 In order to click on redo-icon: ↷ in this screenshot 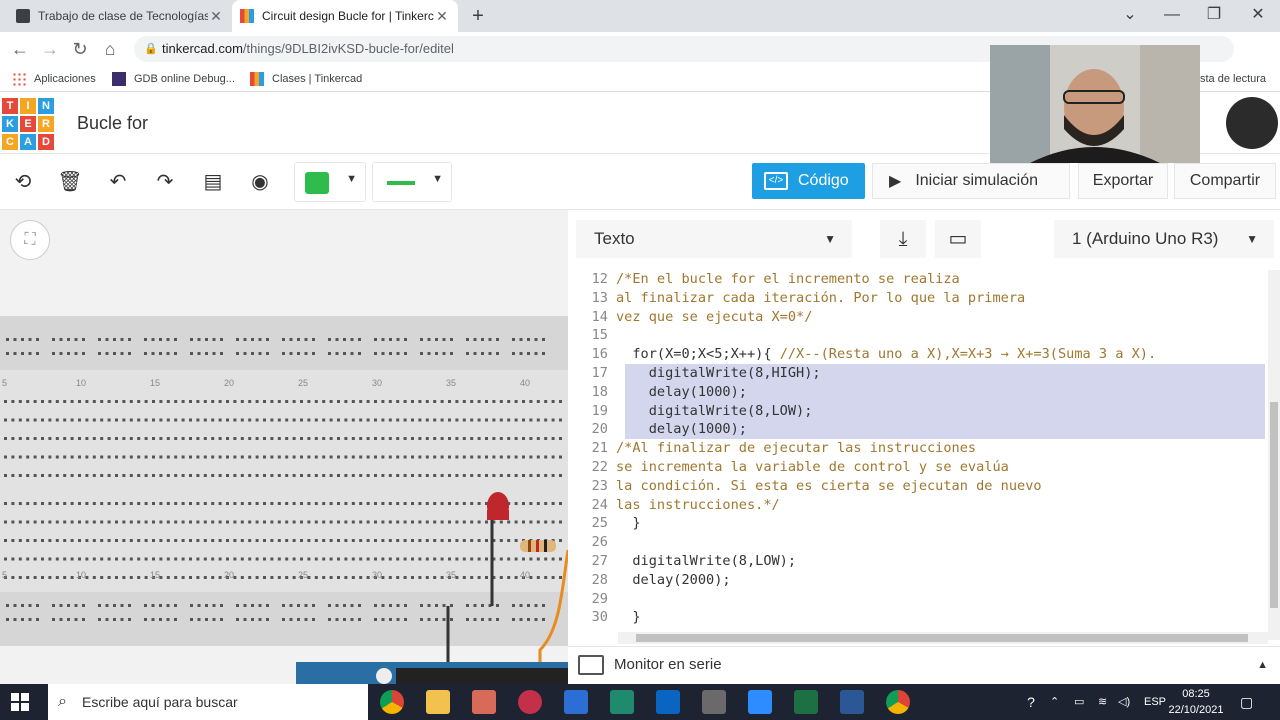, I will do `click(165, 182)`.